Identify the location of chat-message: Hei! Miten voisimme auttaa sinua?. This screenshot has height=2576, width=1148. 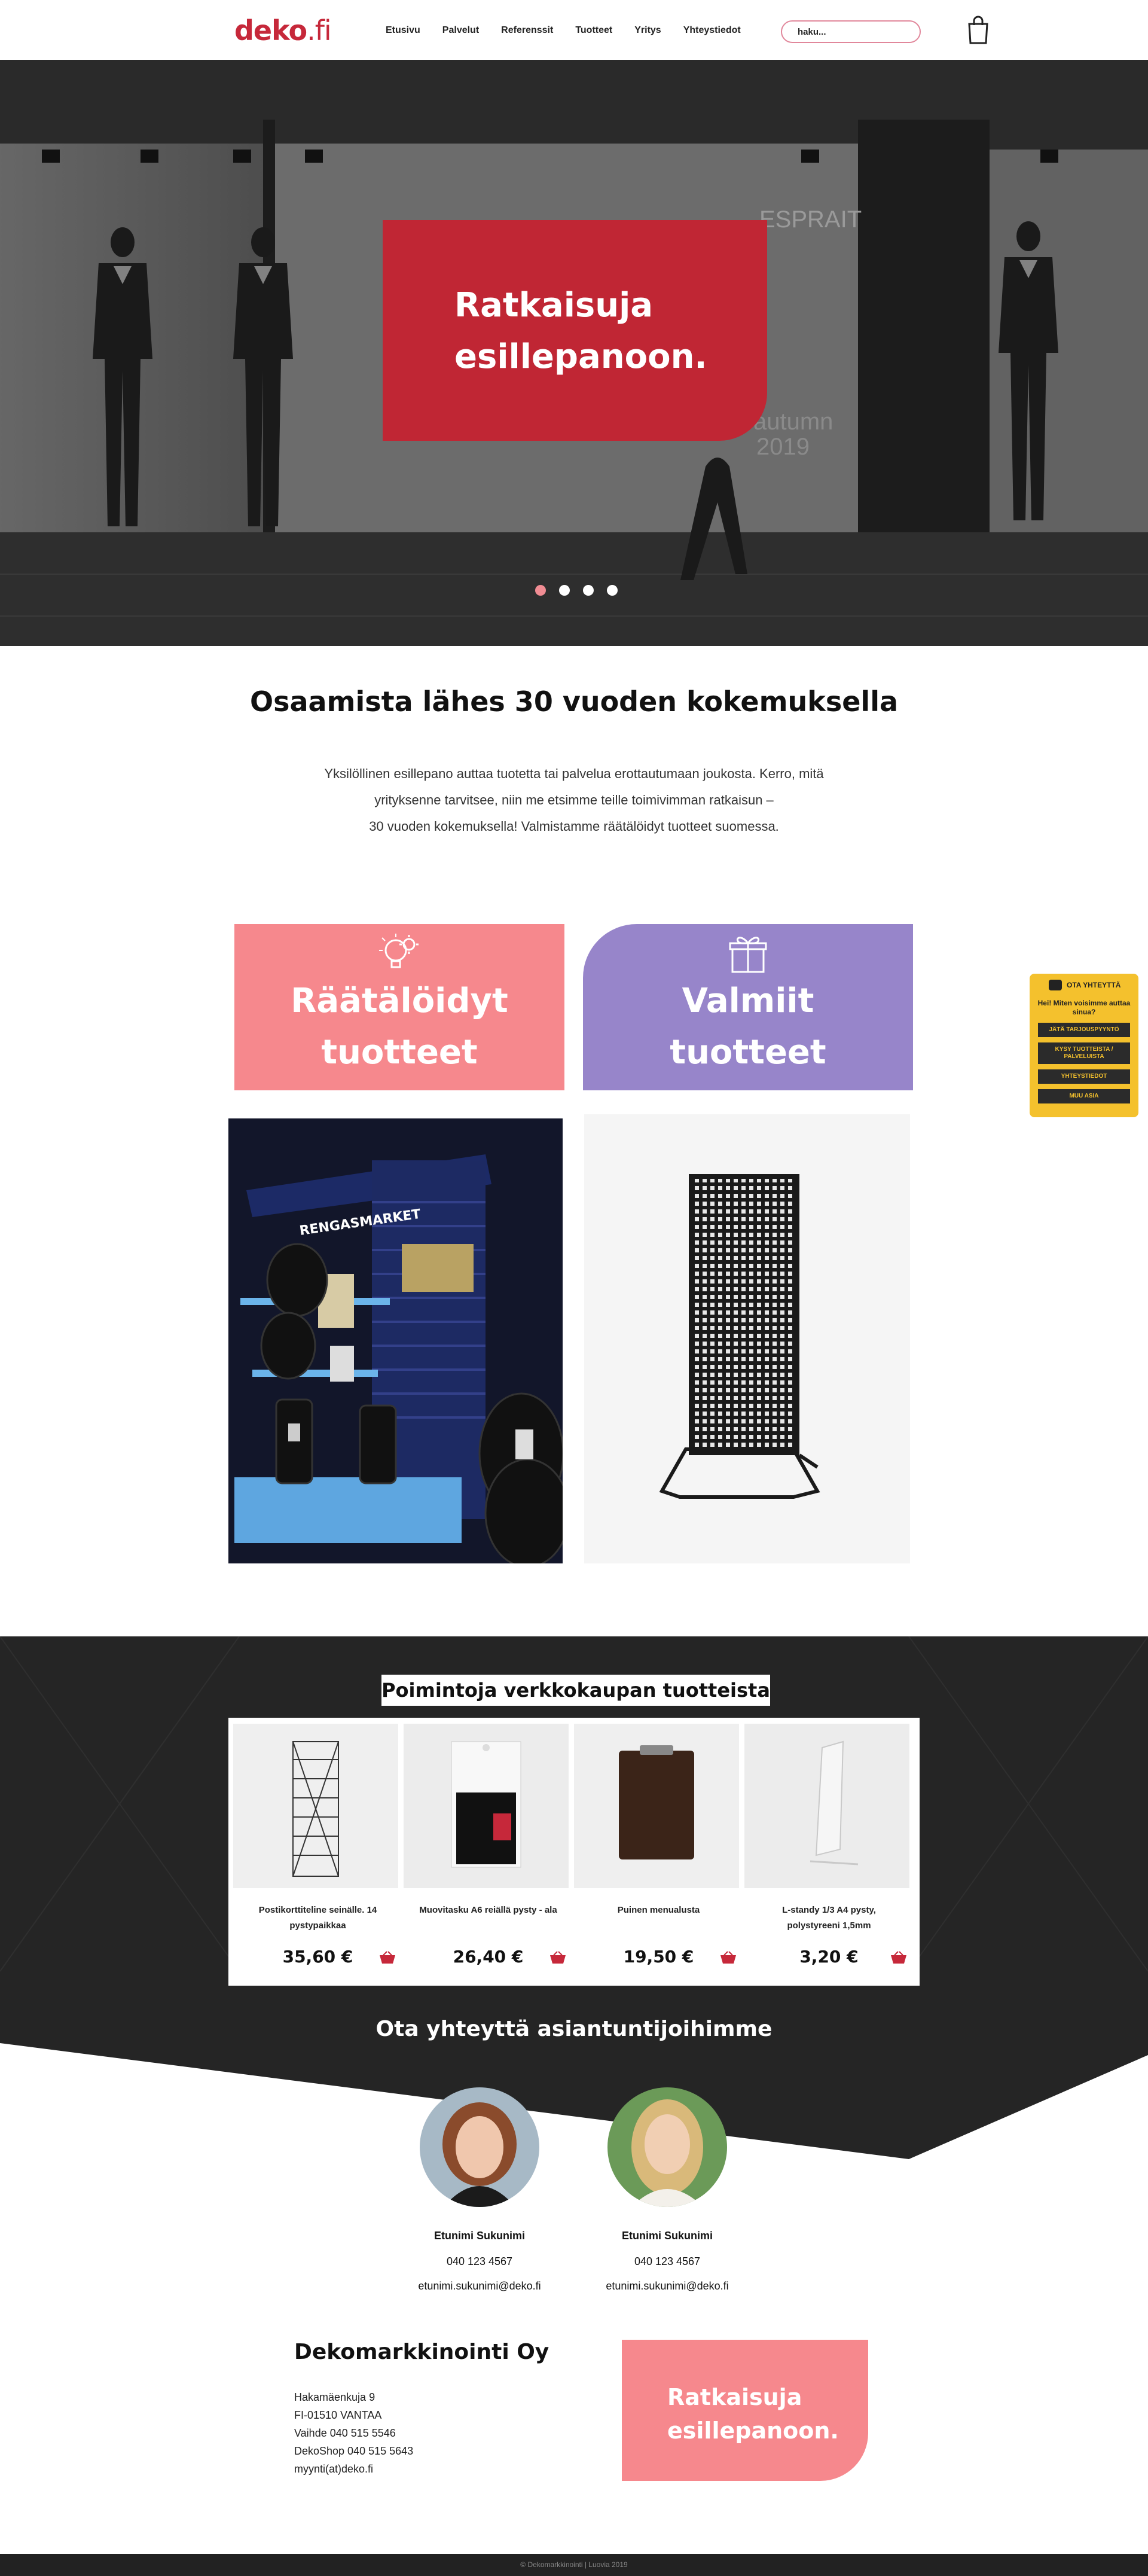
(1084, 1008).